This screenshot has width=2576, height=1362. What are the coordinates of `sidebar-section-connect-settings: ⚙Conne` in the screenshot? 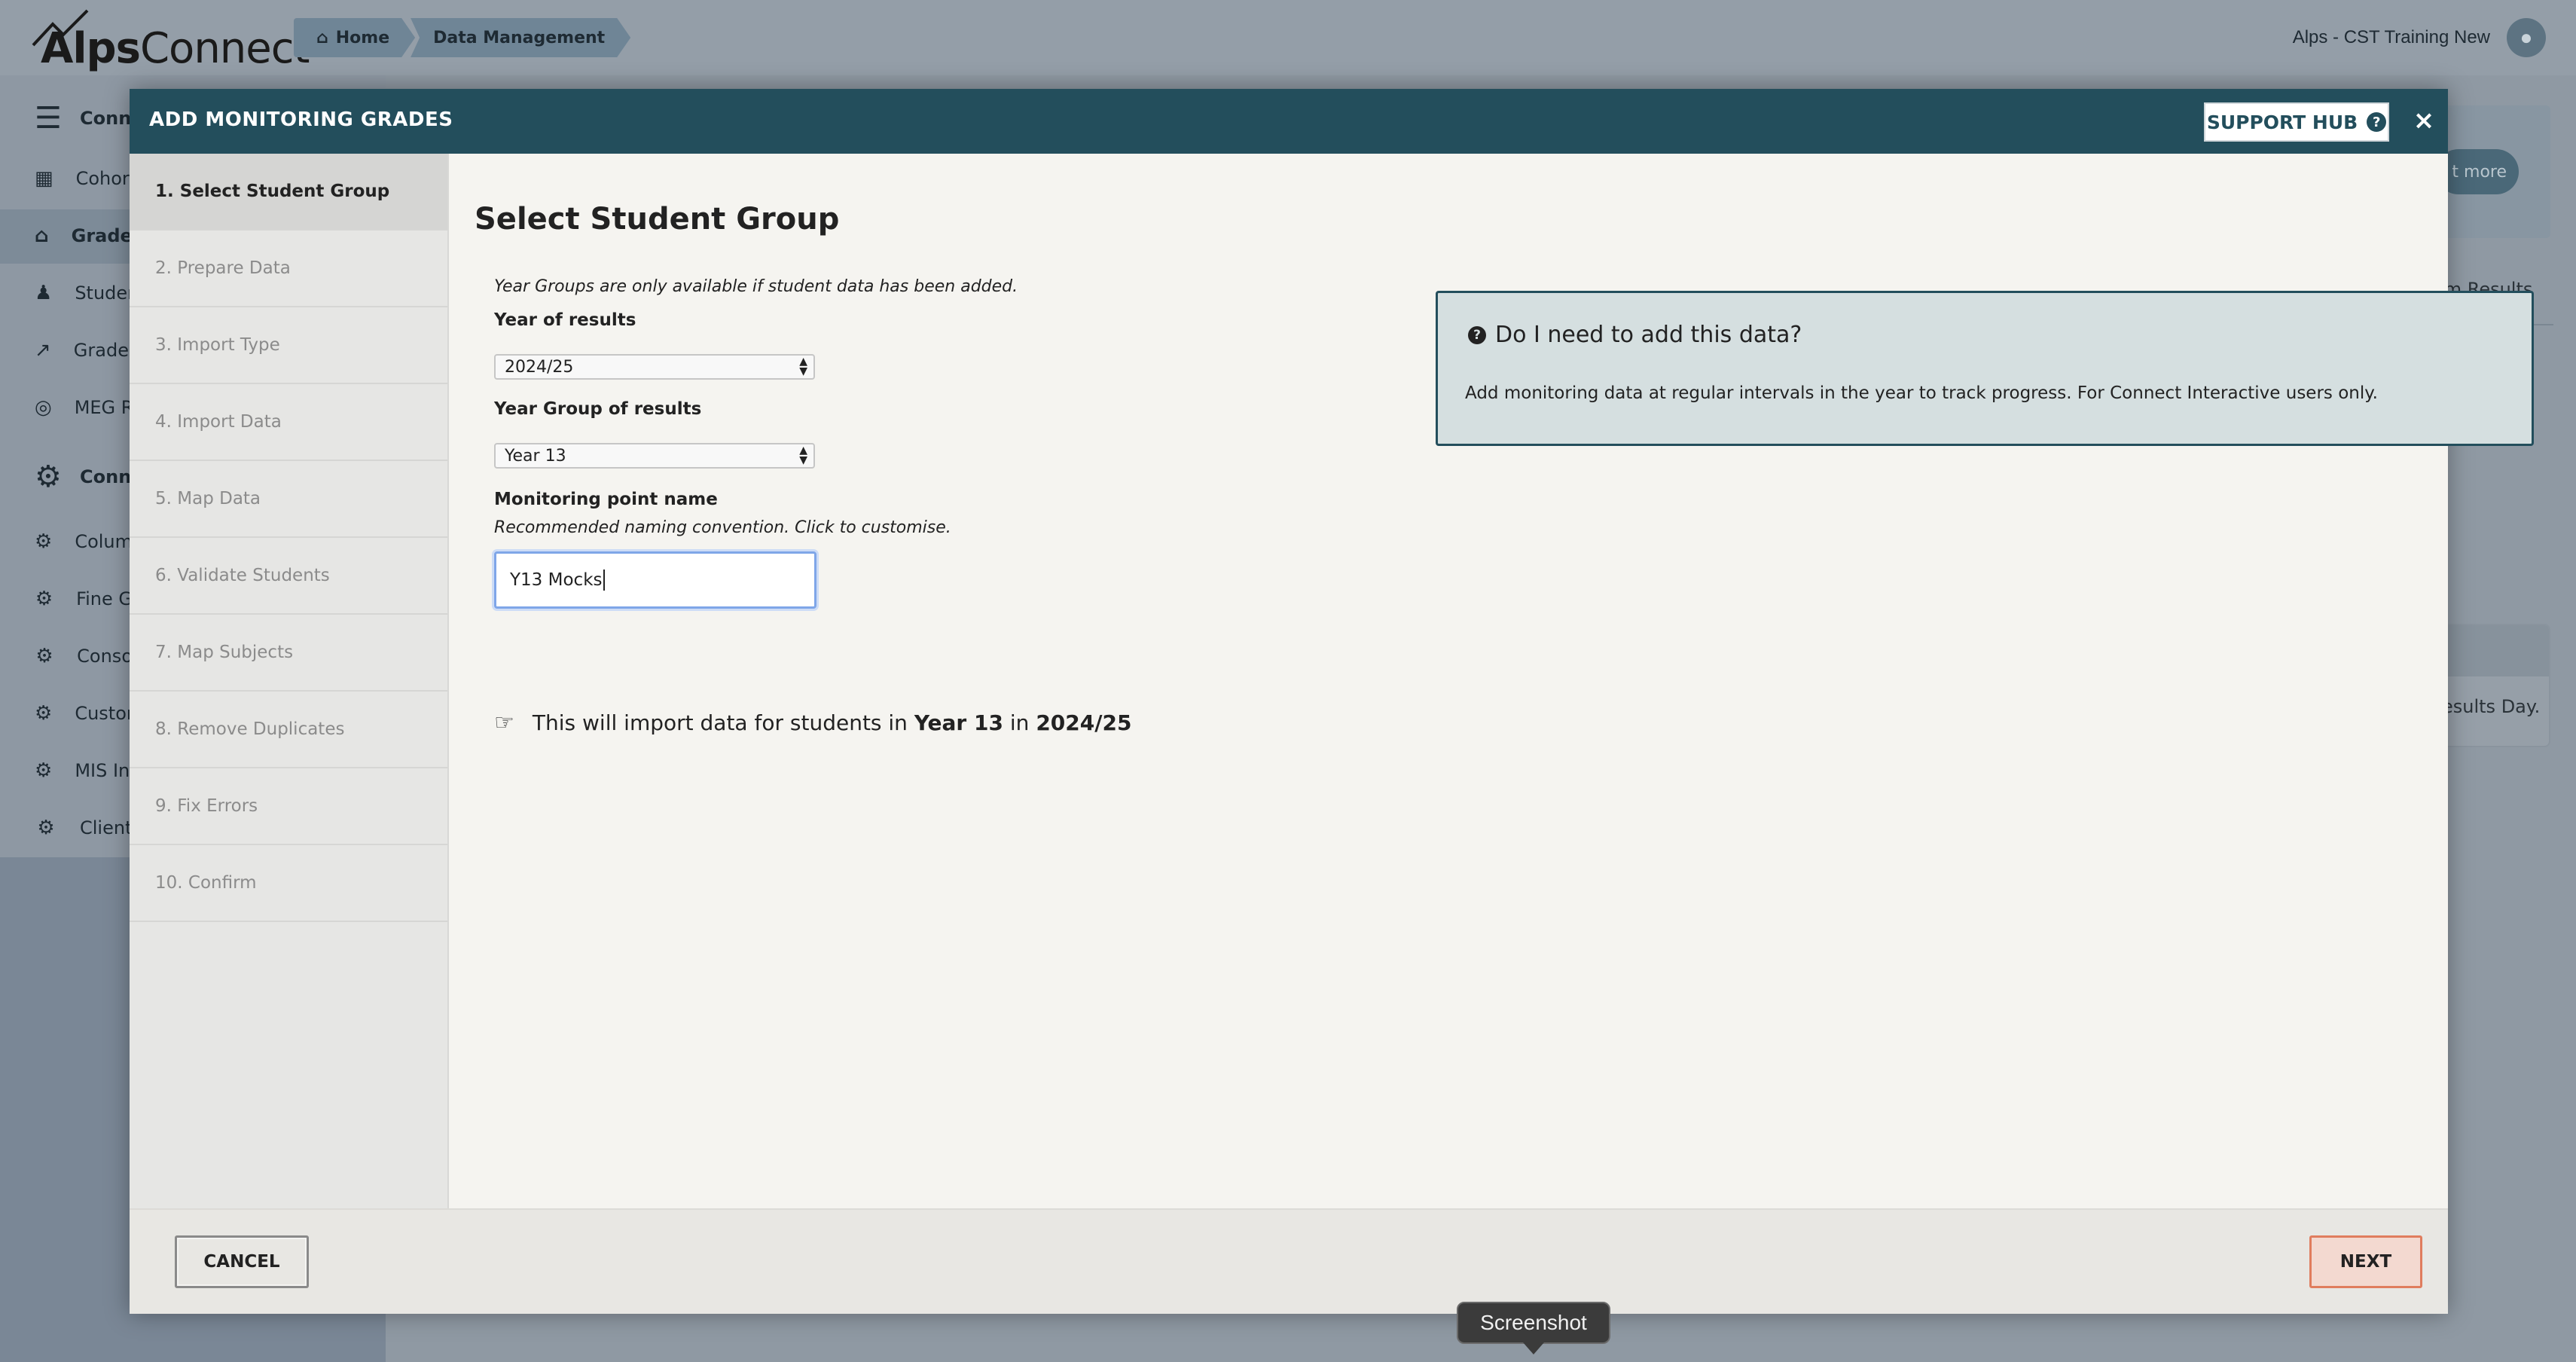 It's located at (84, 477).